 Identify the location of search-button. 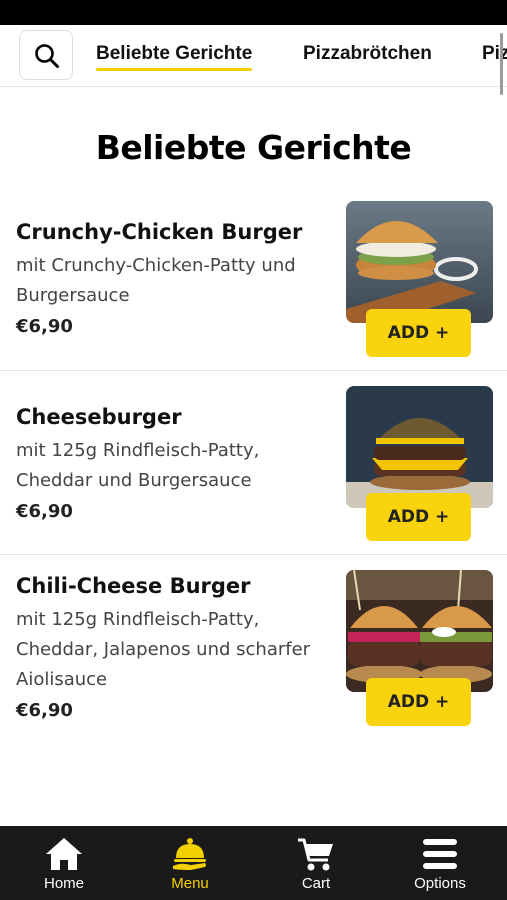
(46, 55).